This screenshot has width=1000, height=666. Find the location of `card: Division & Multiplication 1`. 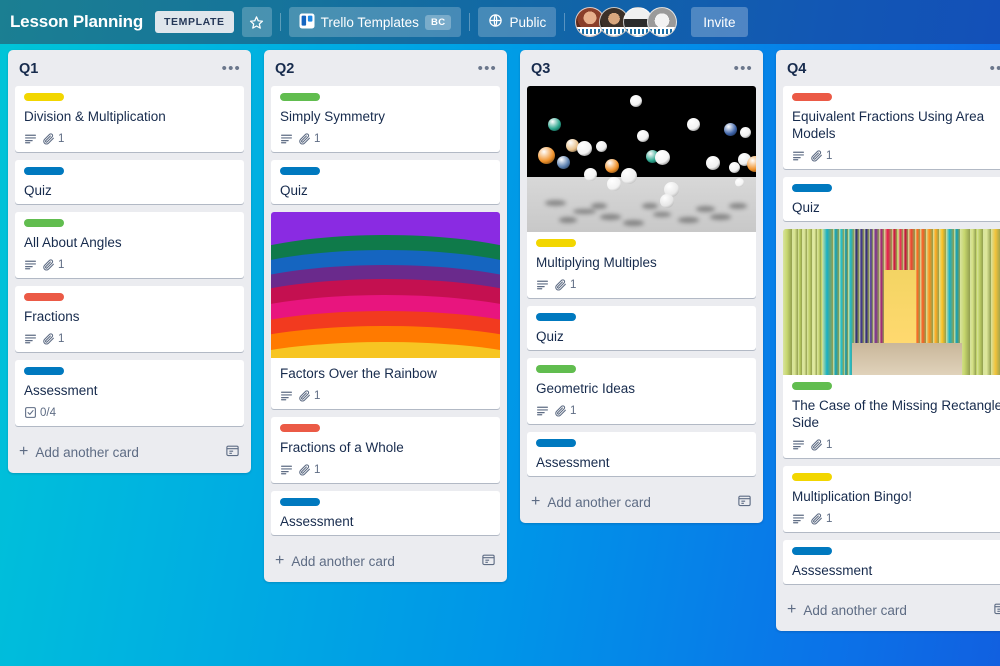

card: Division & Multiplication 1 is located at coordinates (129, 119).